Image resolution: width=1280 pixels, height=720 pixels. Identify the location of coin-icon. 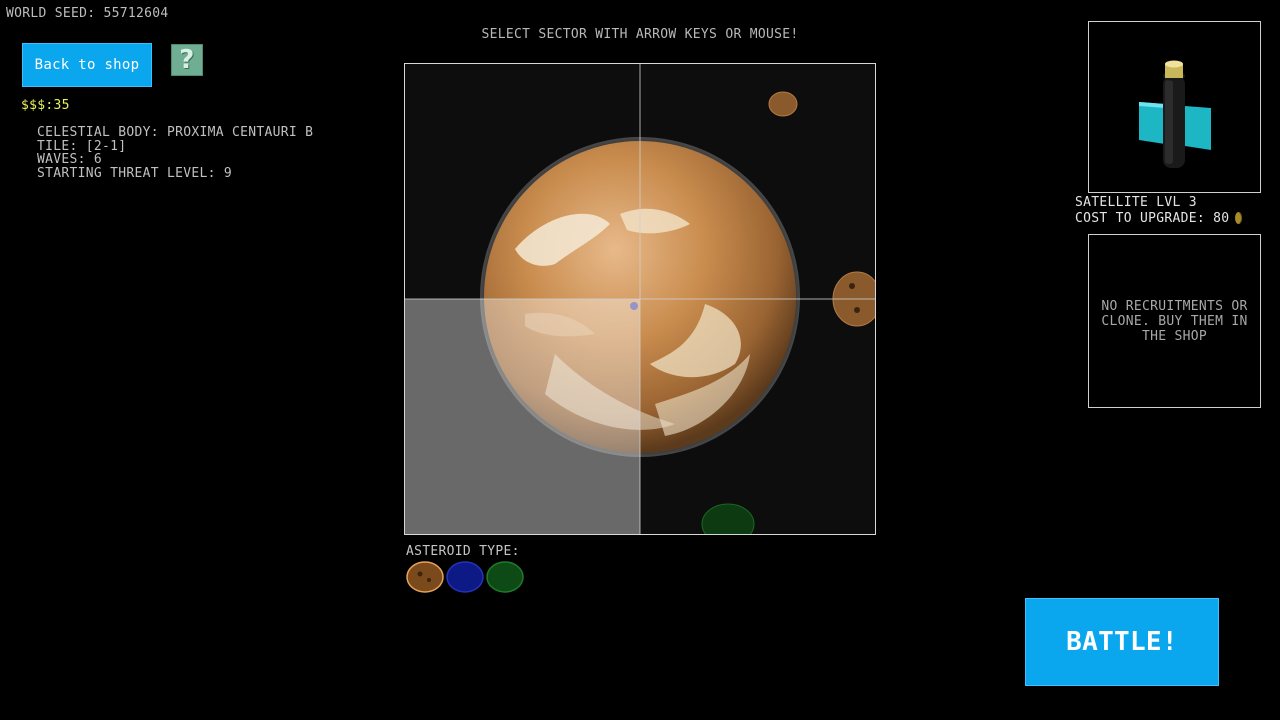
(1239, 218).